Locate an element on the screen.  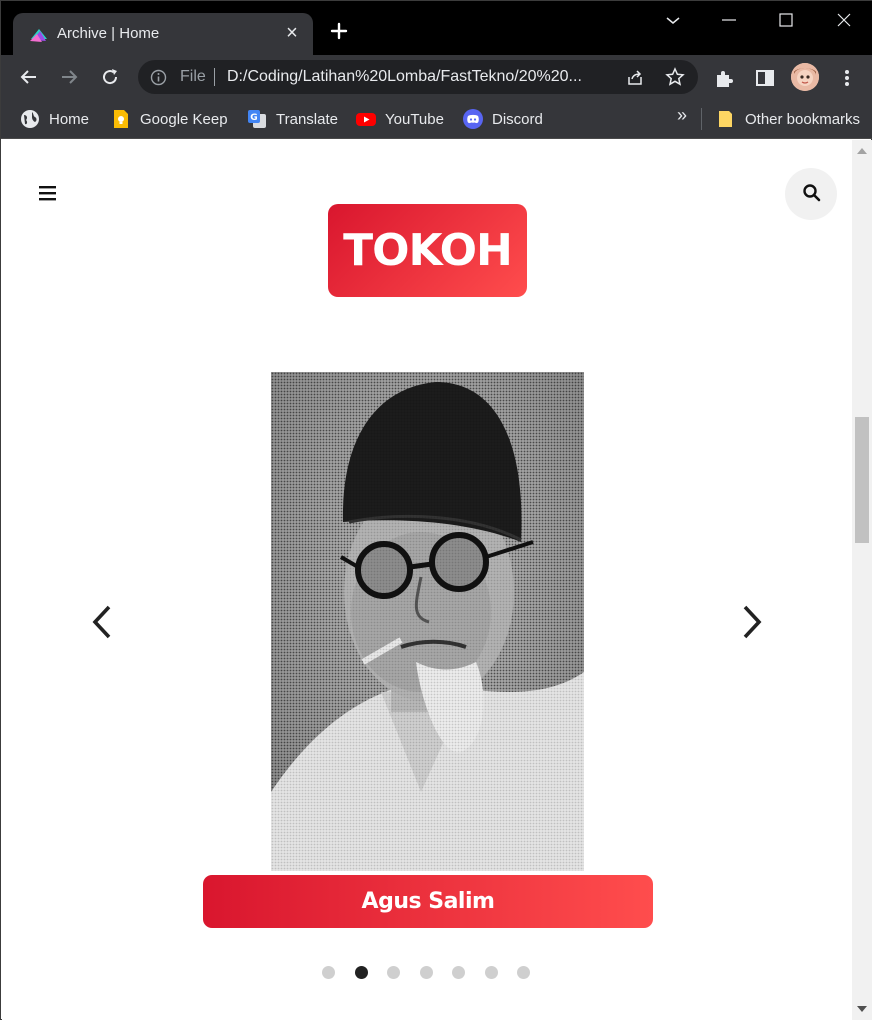
translate-icon: G is located at coordinates (257, 119).